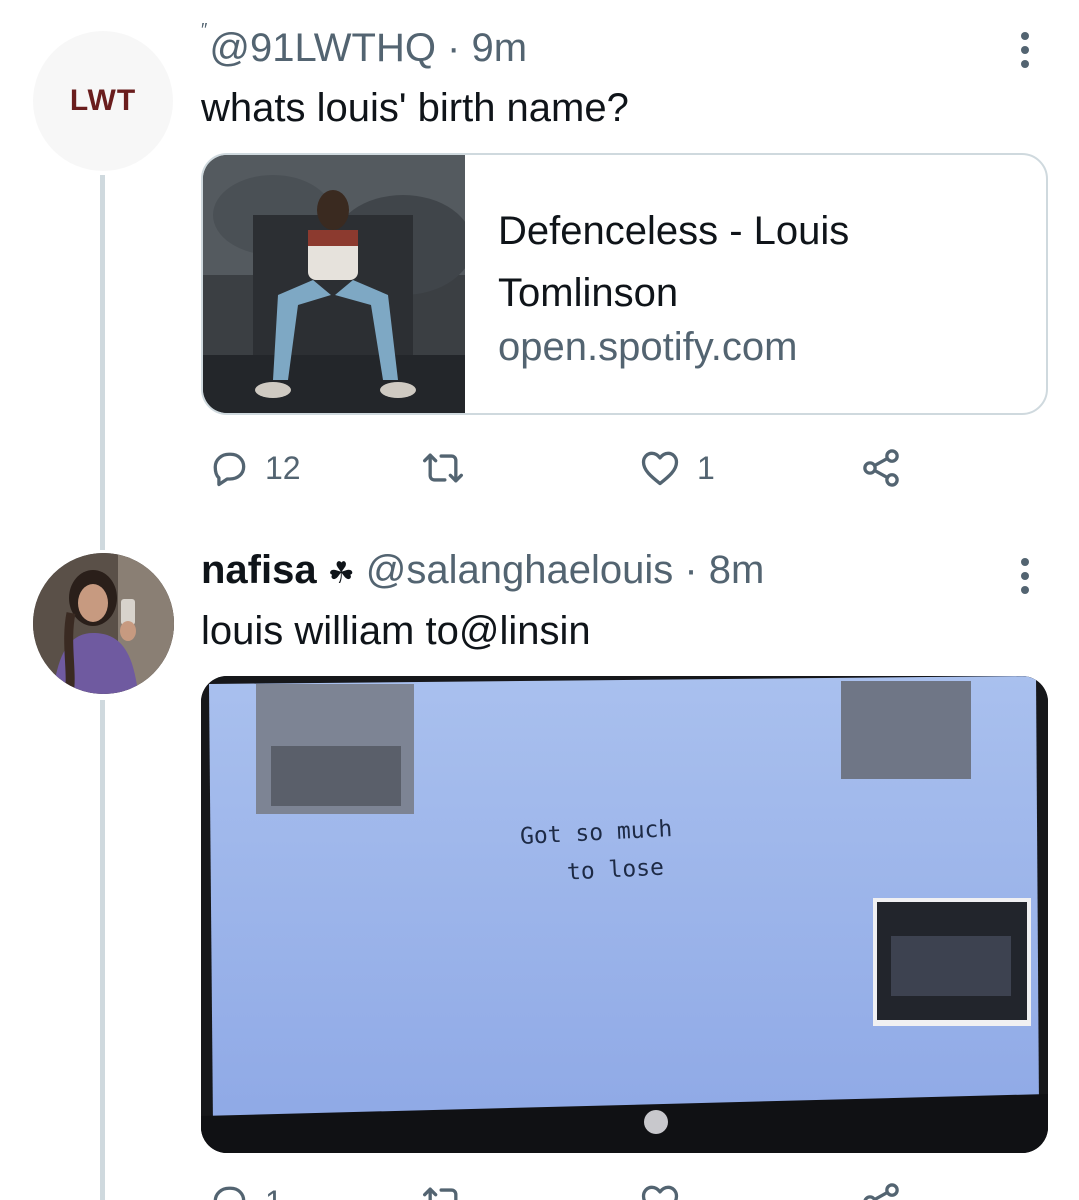  I want to click on name-emoji: ☘, so click(341, 573).